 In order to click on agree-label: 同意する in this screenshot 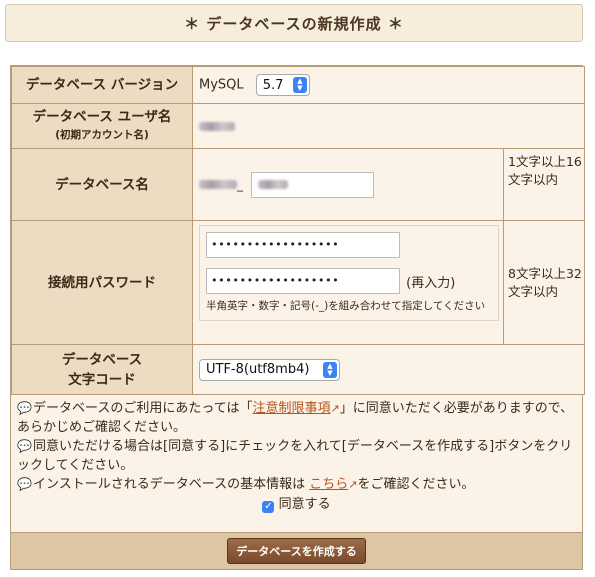, I will do `click(304, 504)`.